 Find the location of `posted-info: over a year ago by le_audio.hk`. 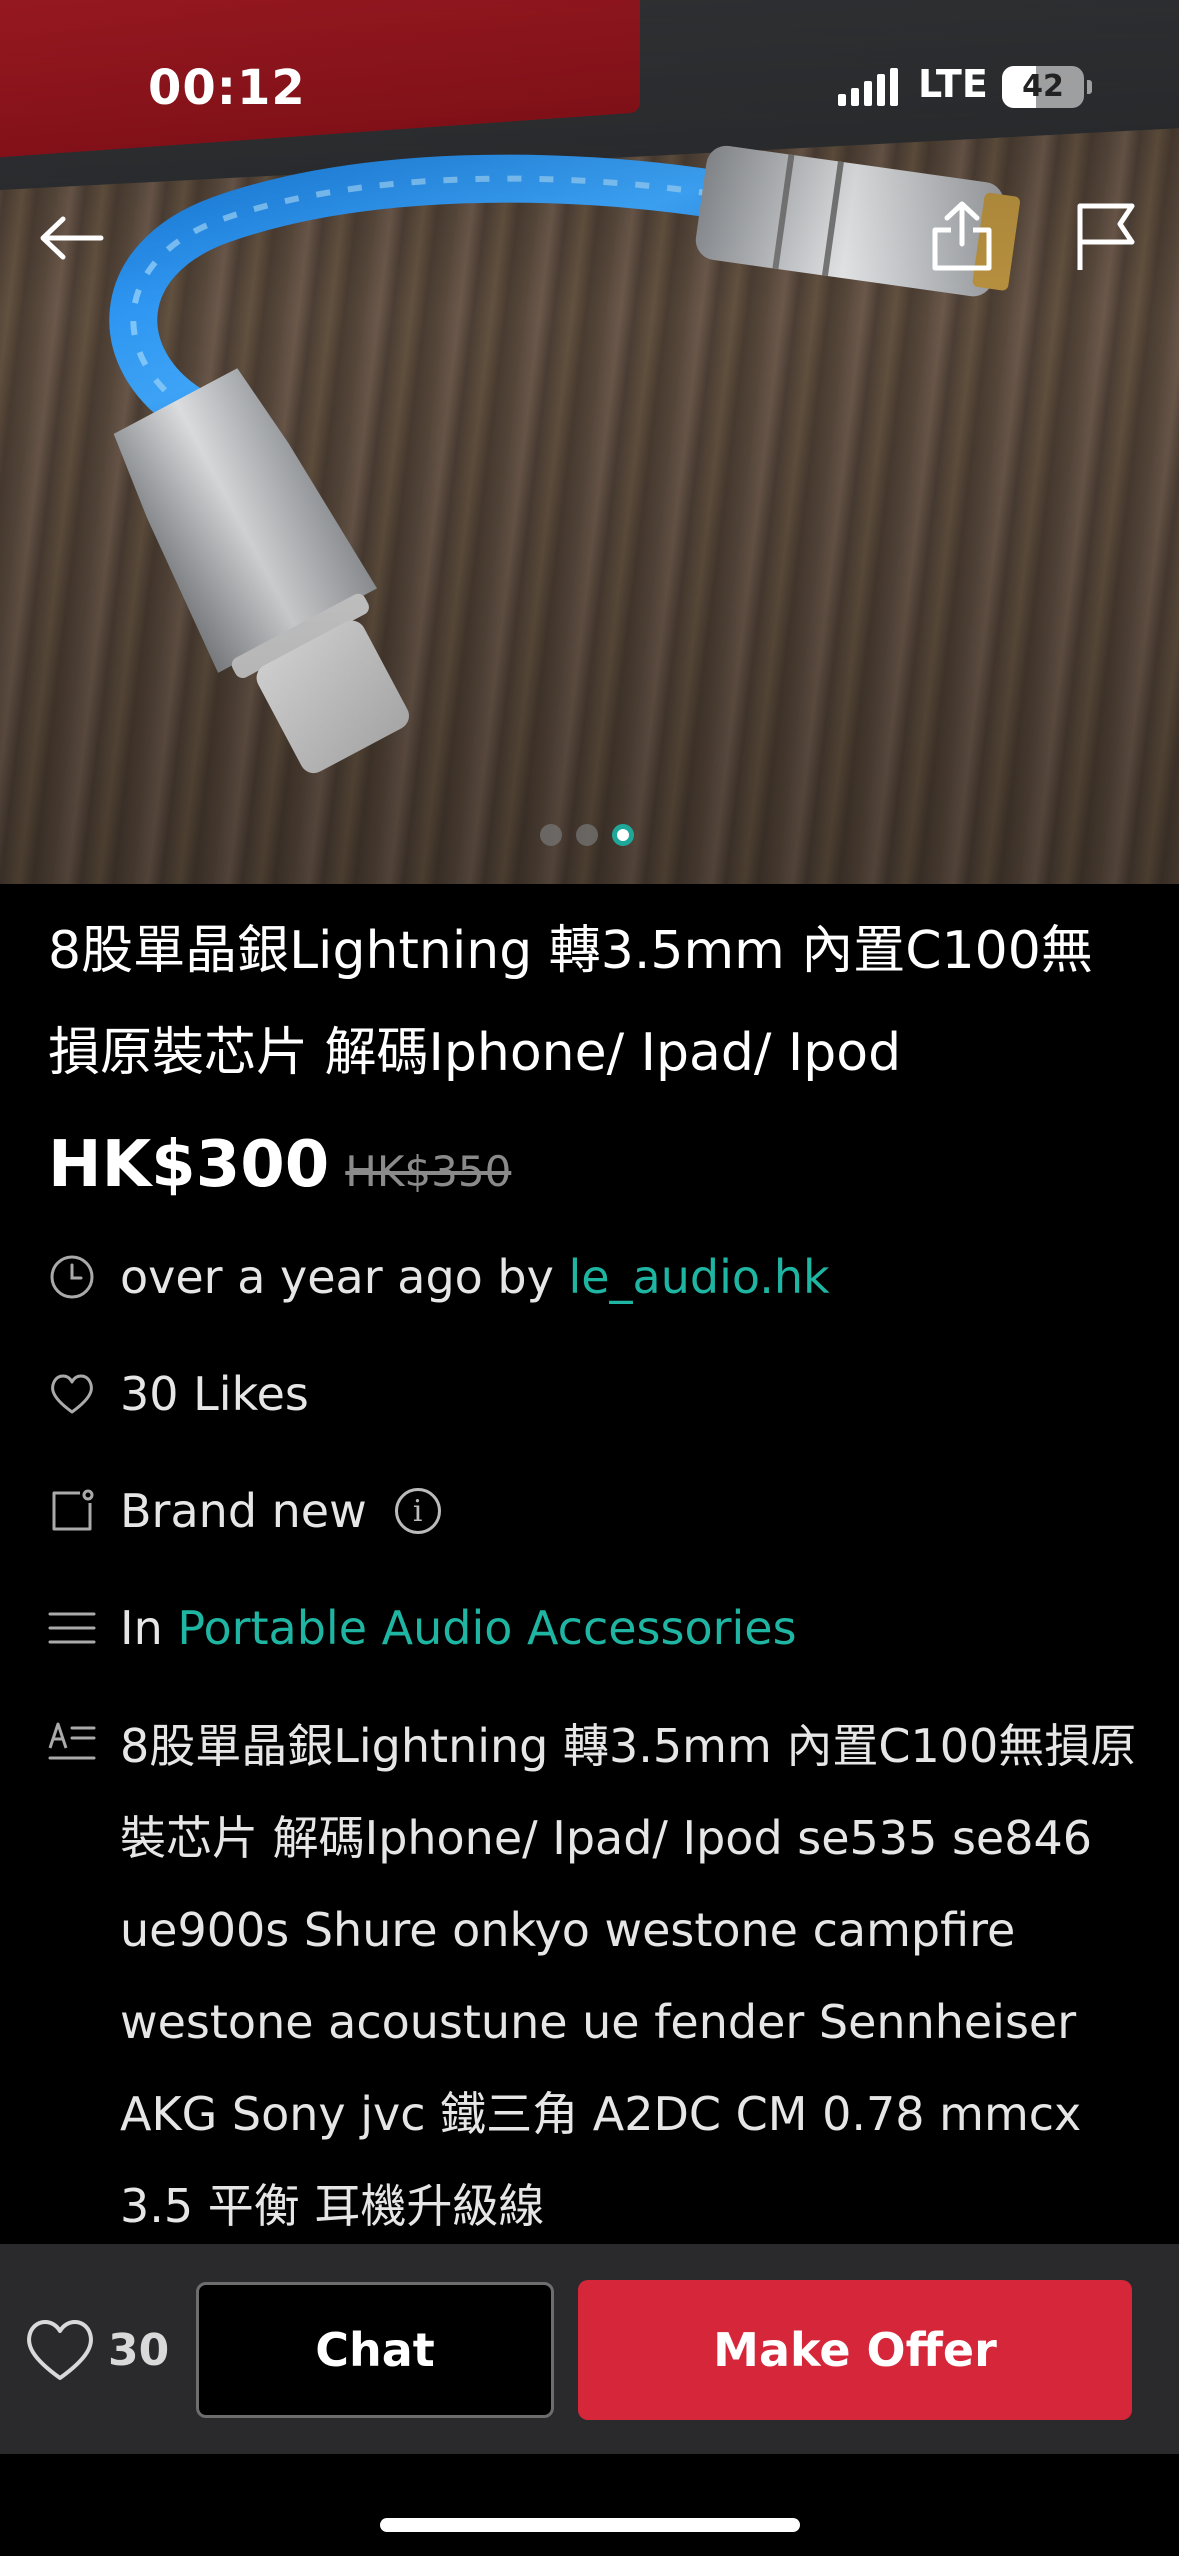

posted-info: over a year ago by le_audio.hk is located at coordinates (598, 1277).